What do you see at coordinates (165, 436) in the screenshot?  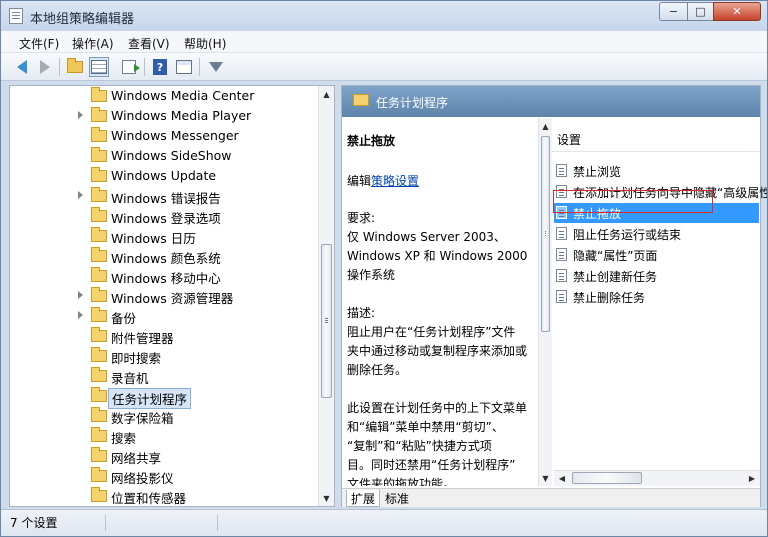 I see `tree-item: 搜索` at bounding box center [165, 436].